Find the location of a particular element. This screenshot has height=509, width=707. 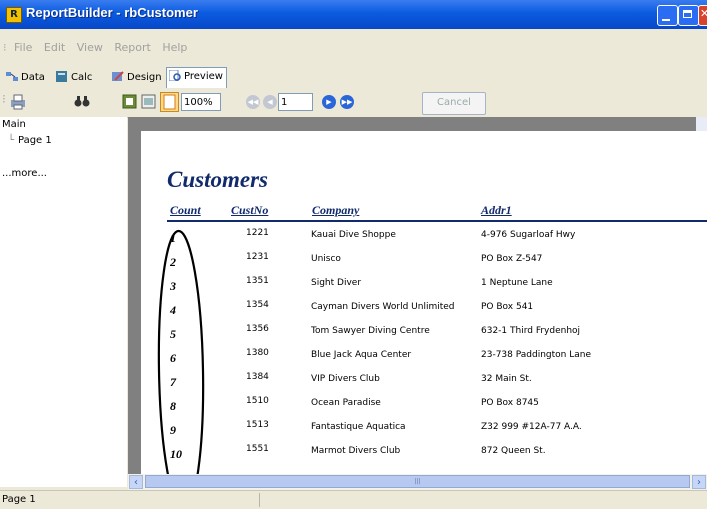

title-bar: R ReportBuilder - rbCustomer is located at coordinates (353, 14).